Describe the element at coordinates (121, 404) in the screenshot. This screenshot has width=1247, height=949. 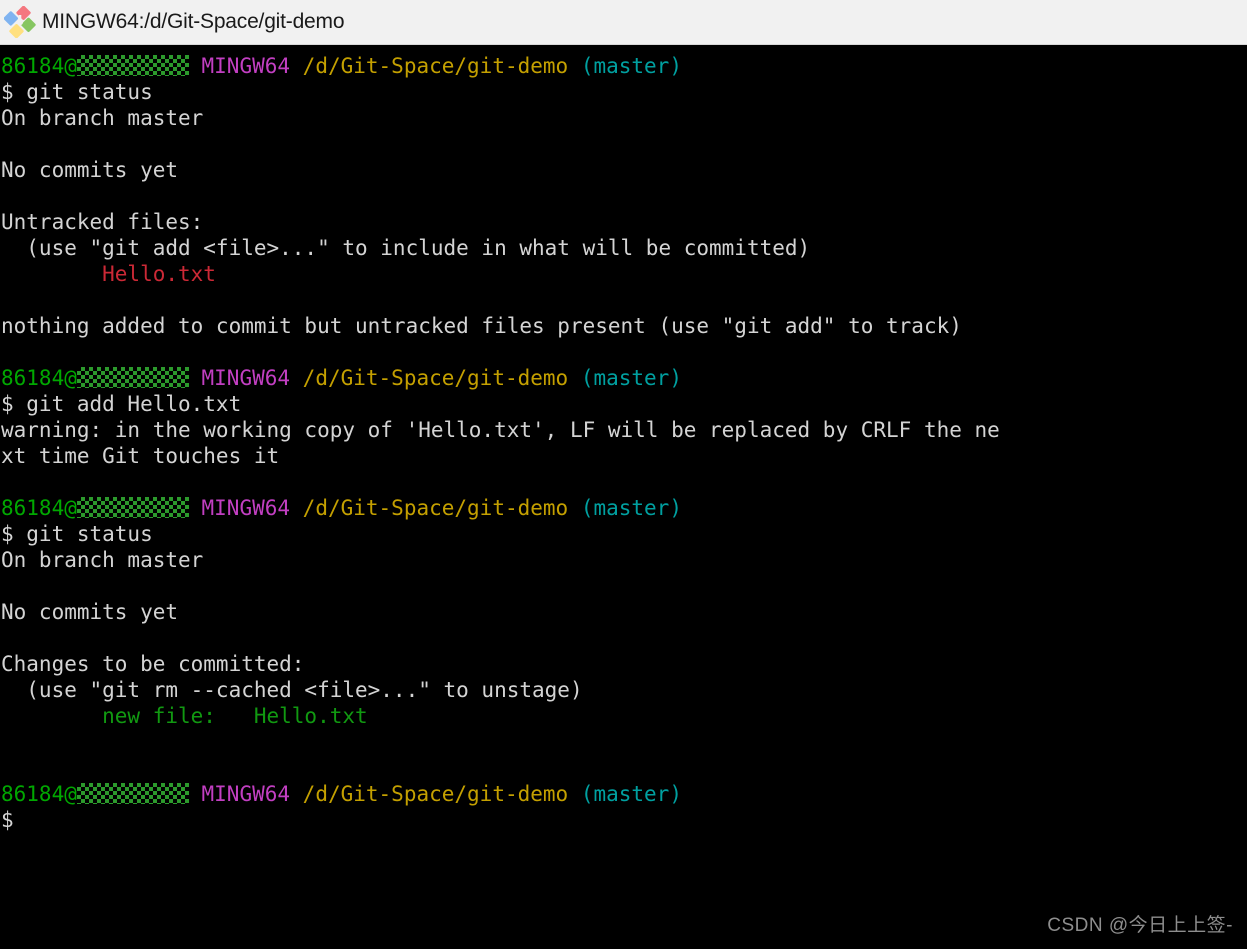
I see `terminal-command-line: $ git add Hello.txt` at that location.